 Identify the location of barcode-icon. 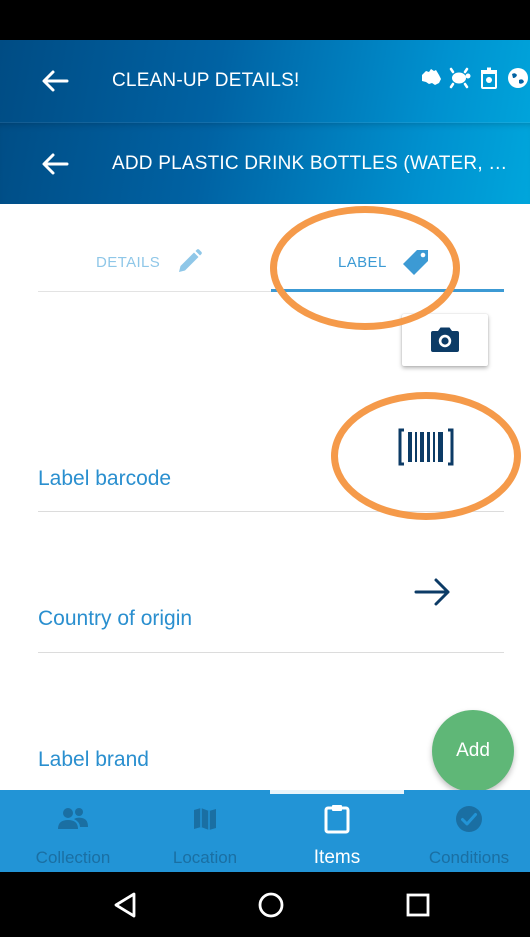
(426, 447).